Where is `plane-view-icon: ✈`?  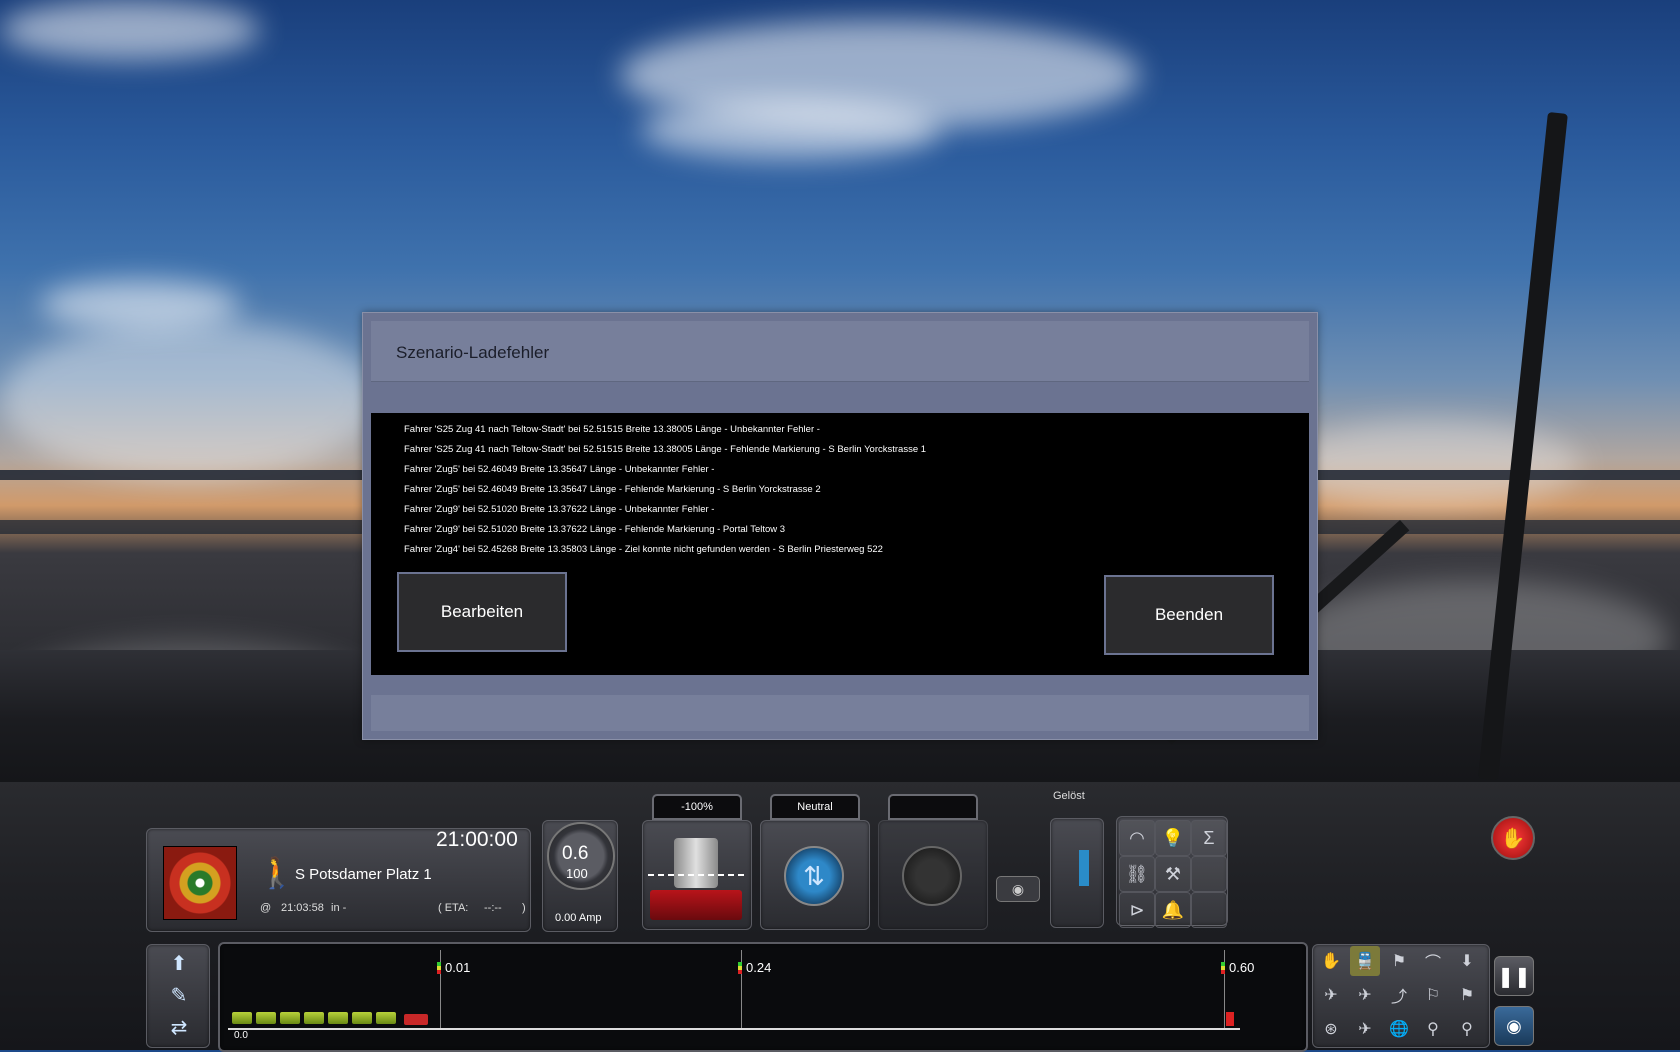 plane-view-icon: ✈ is located at coordinates (1365, 1029).